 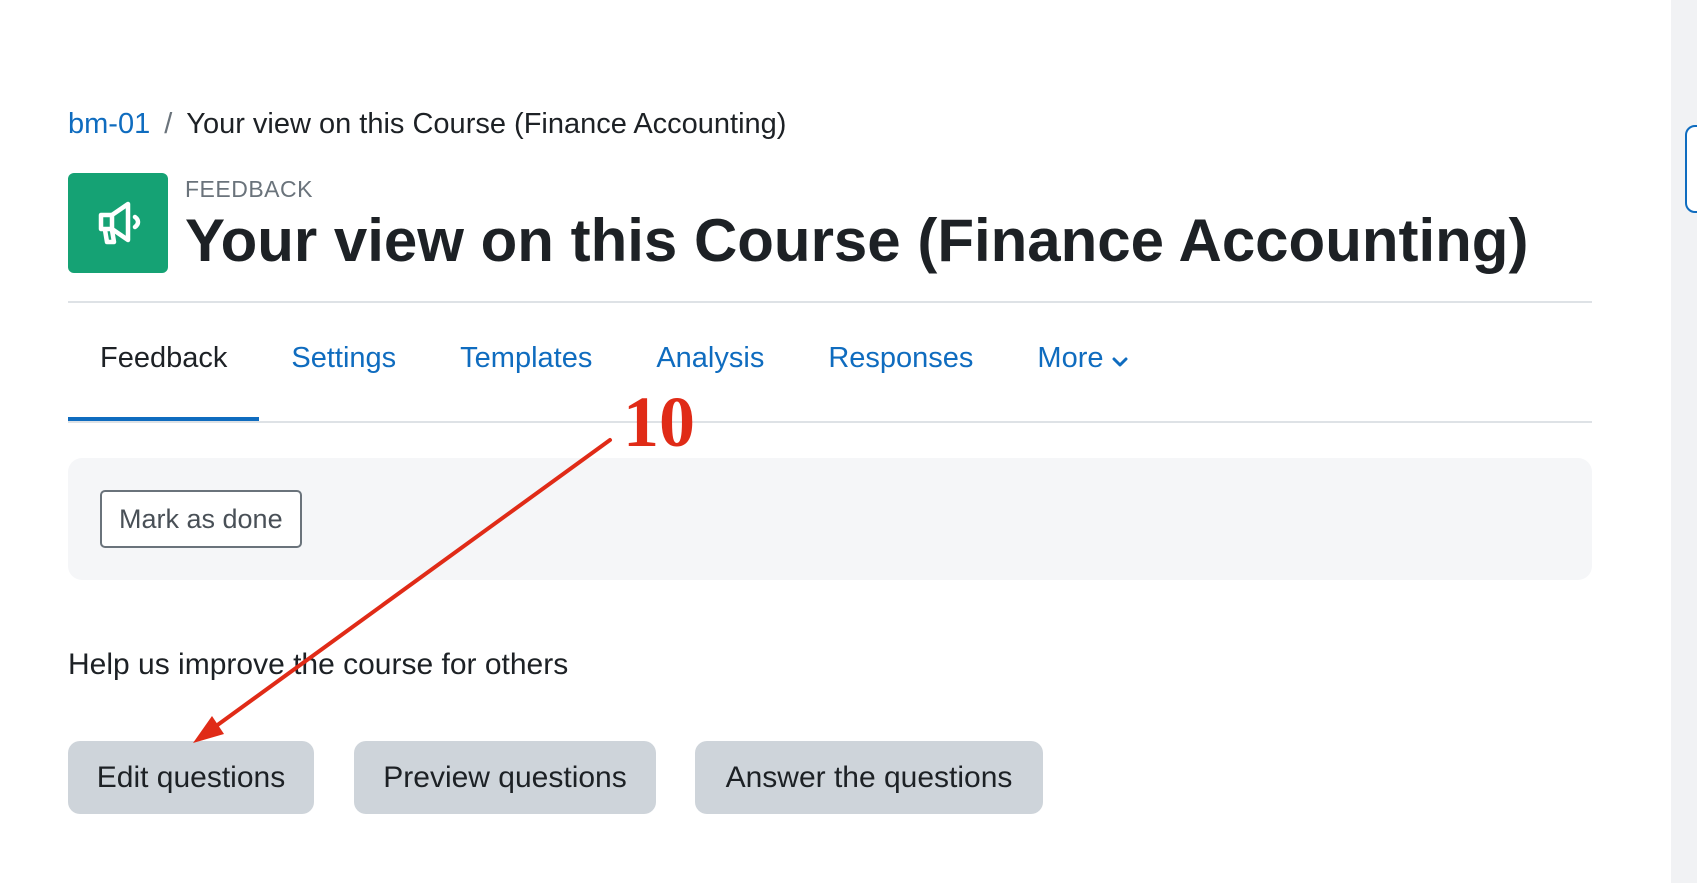 What do you see at coordinates (526, 358) in the screenshot?
I see `tab-templates-label: Templates` at bounding box center [526, 358].